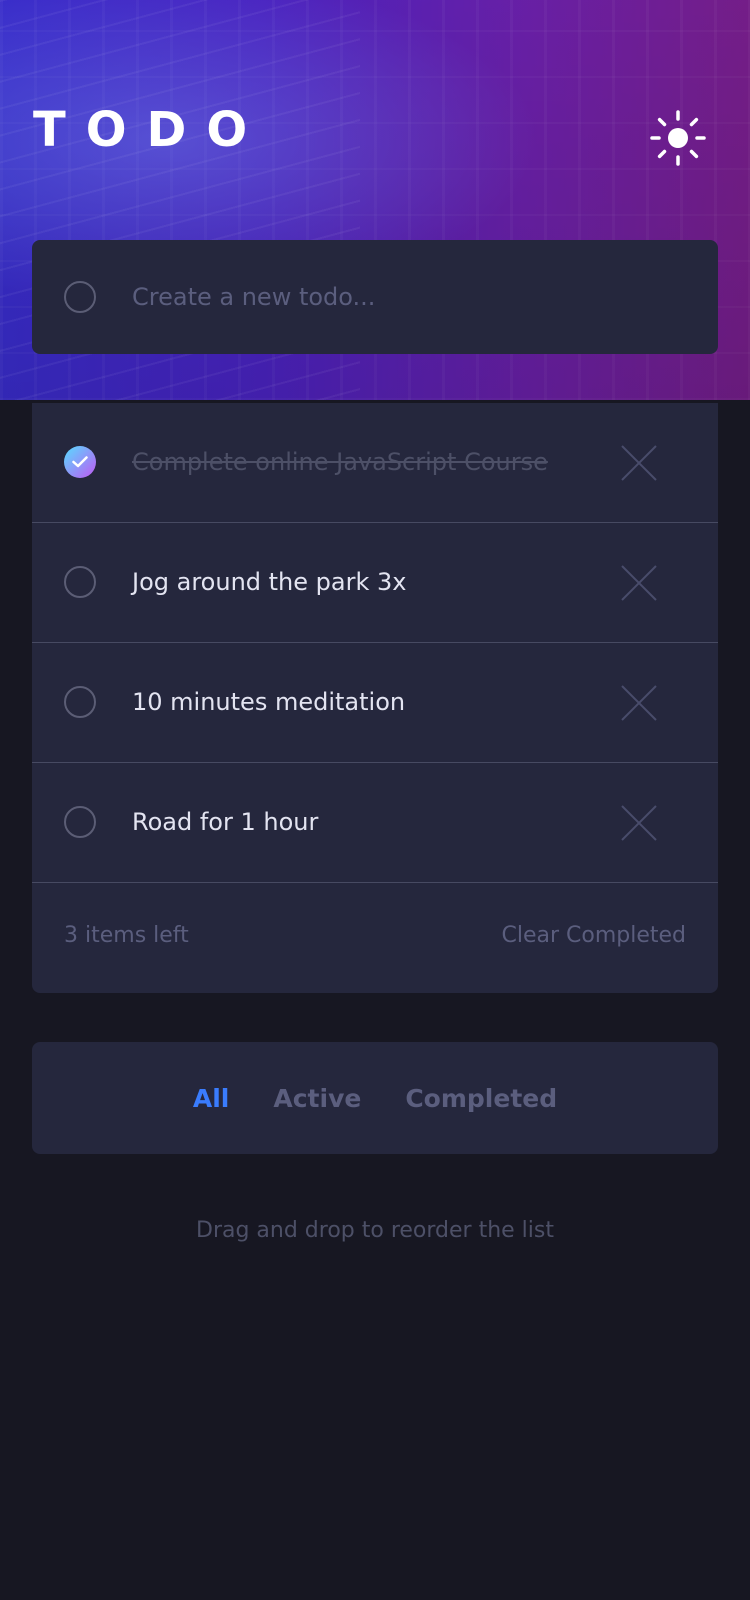 This screenshot has height=1600, width=750. Describe the element at coordinates (269, 702) in the screenshot. I see `todo-text: 10 minutes meditation` at that location.